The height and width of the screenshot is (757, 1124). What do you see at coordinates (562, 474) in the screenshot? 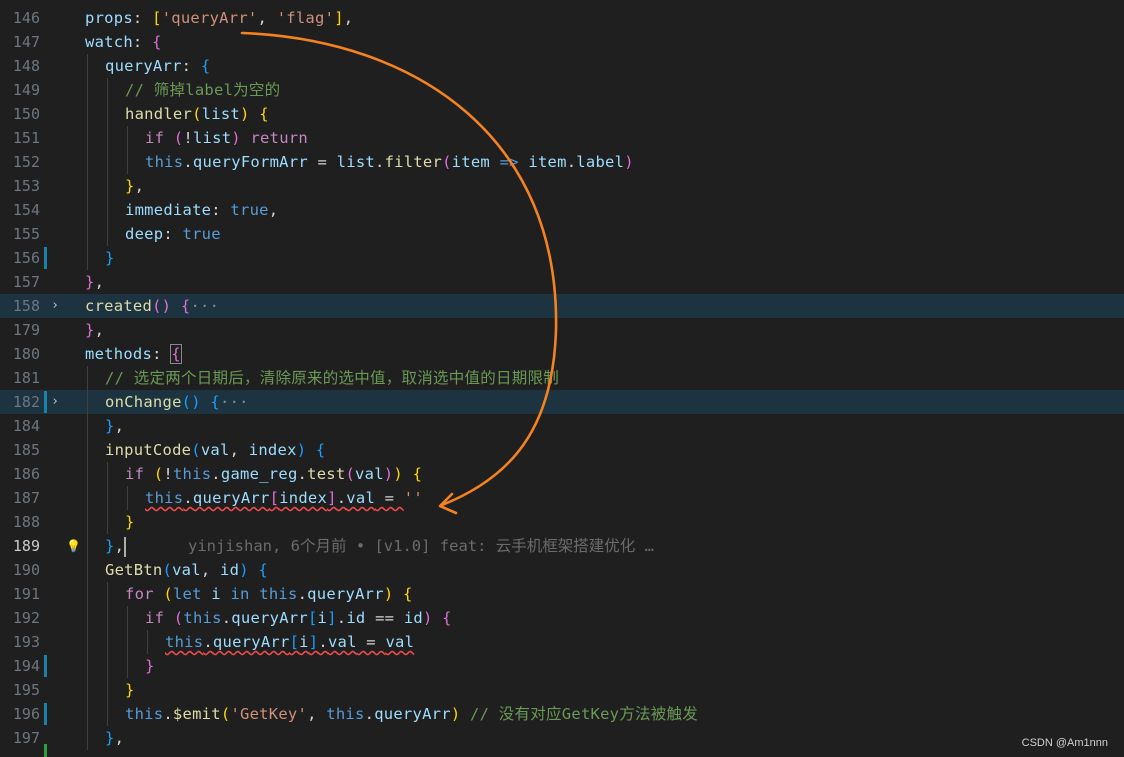
I see `code-line: 186 if (!this.game_reg.test(val)) {` at bounding box center [562, 474].